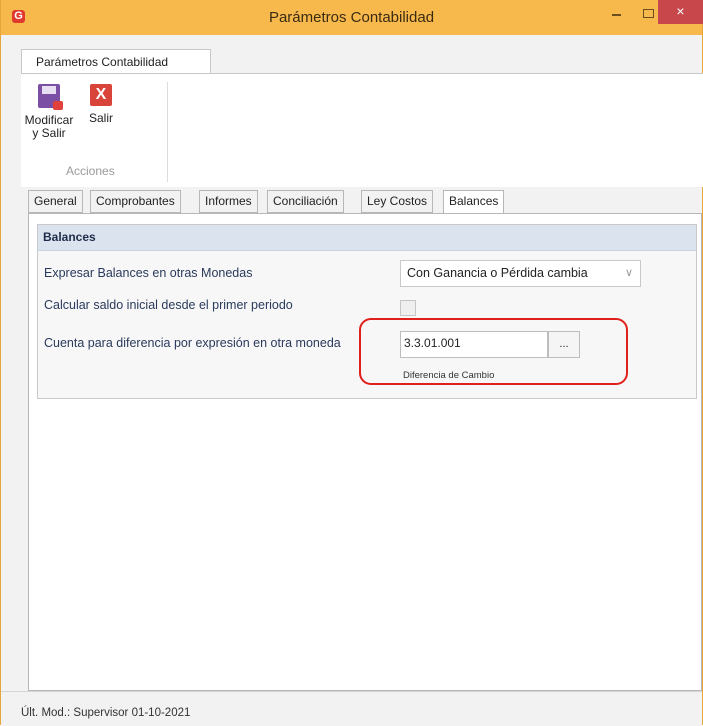 Image resolution: width=703 pixels, height=726 pixels. I want to click on ribbon-tab: Parámetros Contabilidad, so click(116, 61).